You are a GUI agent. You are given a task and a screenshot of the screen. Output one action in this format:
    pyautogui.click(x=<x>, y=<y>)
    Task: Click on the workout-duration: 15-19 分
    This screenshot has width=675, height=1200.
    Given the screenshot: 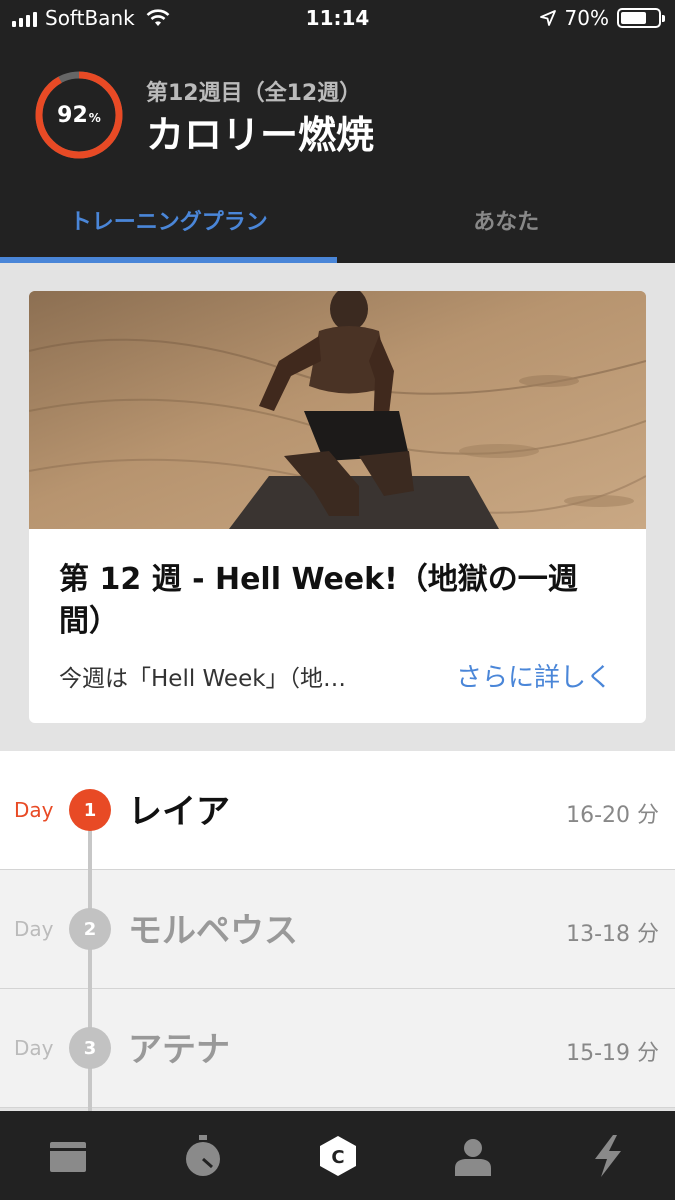 What is the action you would take?
    pyautogui.click(x=612, y=1053)
    